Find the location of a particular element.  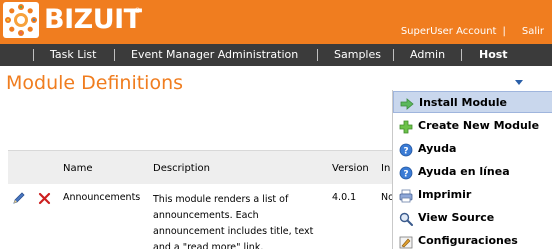

column-header-name: Name is located at coordinates (78, 168).